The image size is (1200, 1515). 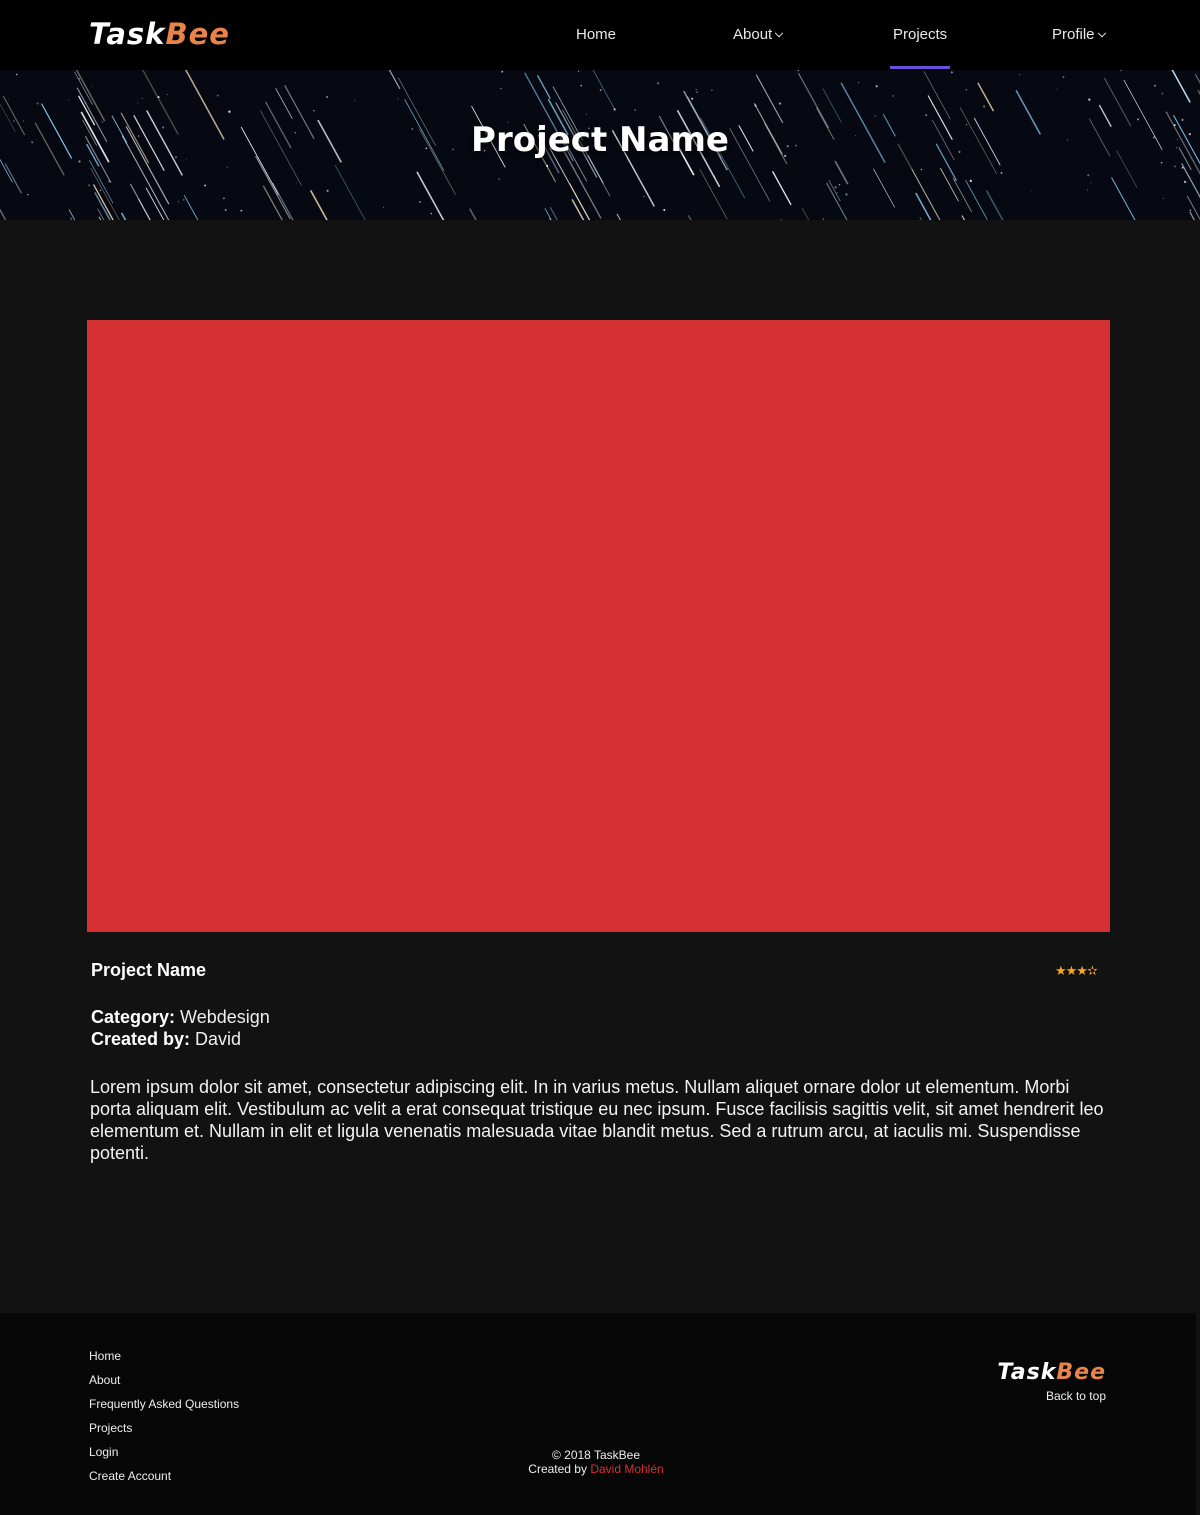 I want to click on nav-home: Home, so click(x=596, y=35).